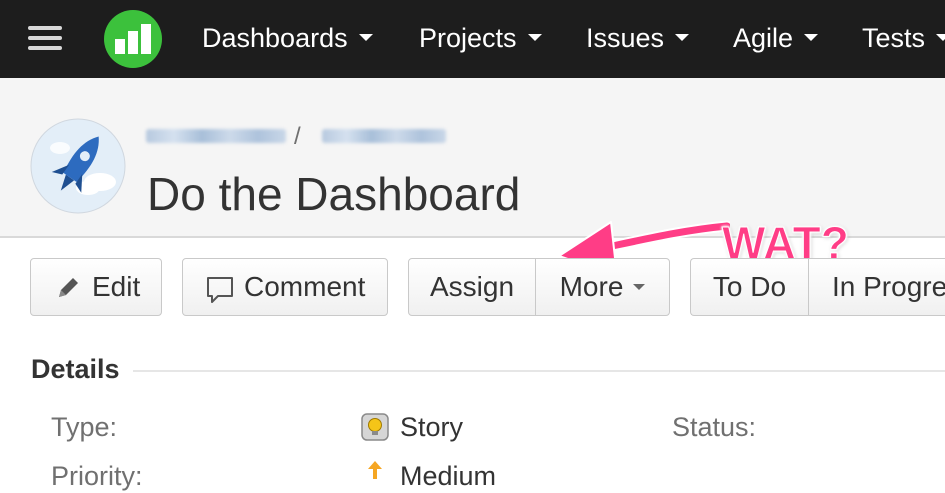 This screenshot has width=945, height=493. What do you see at coordinates (625, 38) in the screenshot?
I see `nav-issues-label: Issues` at bounding box center [625, 38].